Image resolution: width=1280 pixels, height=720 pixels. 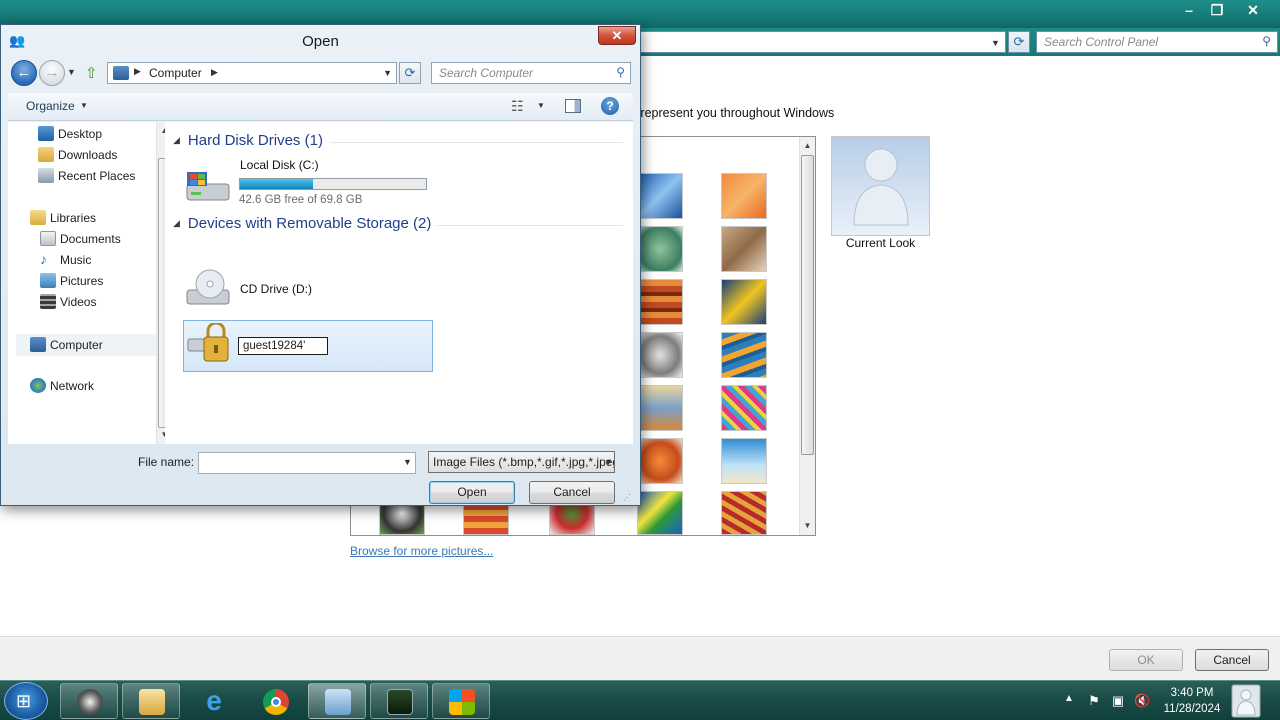 I want to click on group-header-label: Hard Disk Drives (1), so click(x=255, y=140).